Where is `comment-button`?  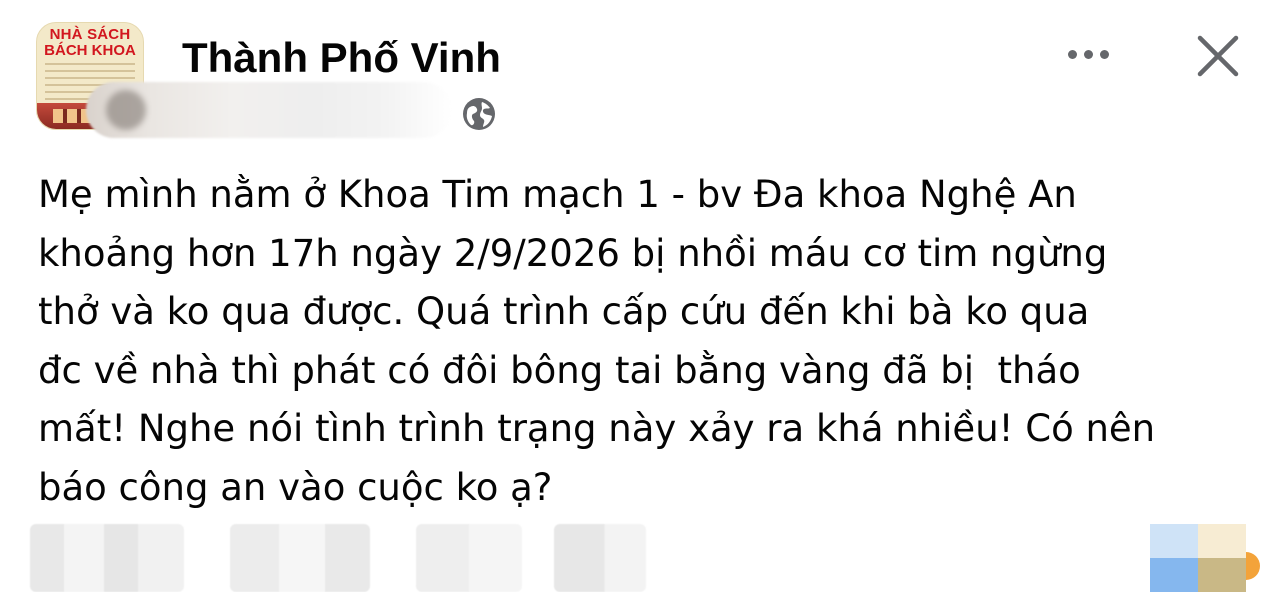
comment-button is located at coordinates (300, 558).